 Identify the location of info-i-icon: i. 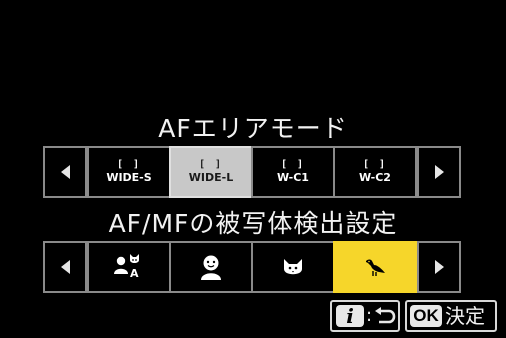
(350, 316).